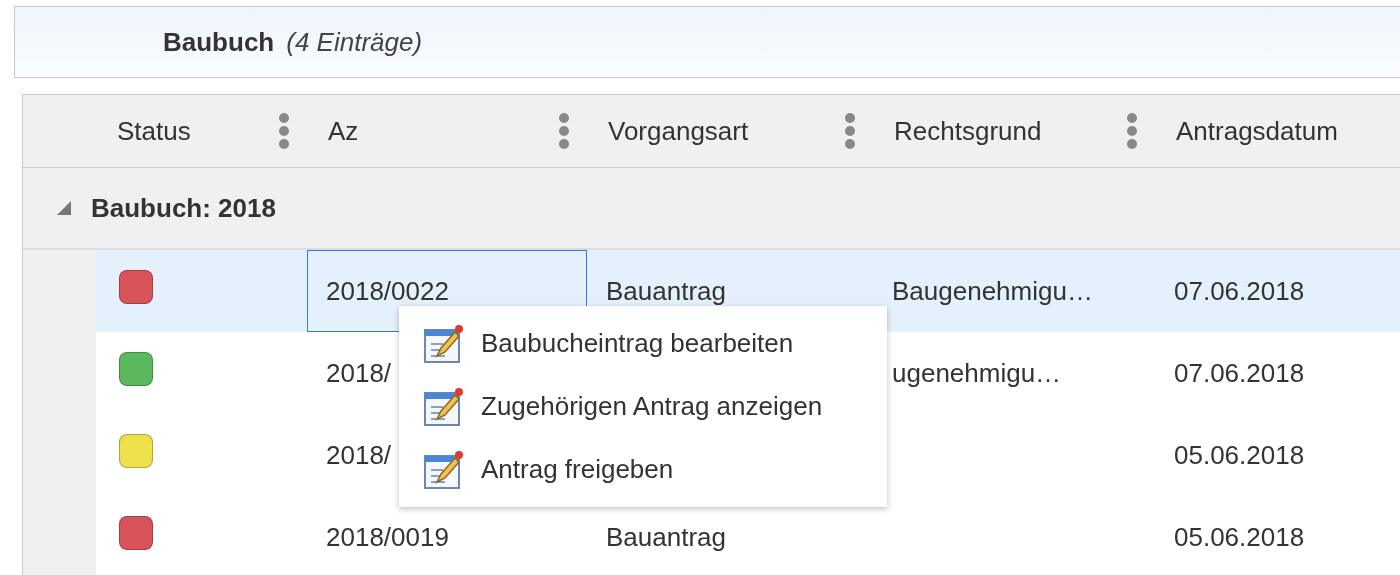 The image size is (1400, 575). Describe the element at coordinates (219, 42) in the screenshot. I see `panel-title: Baubuch` at that location.